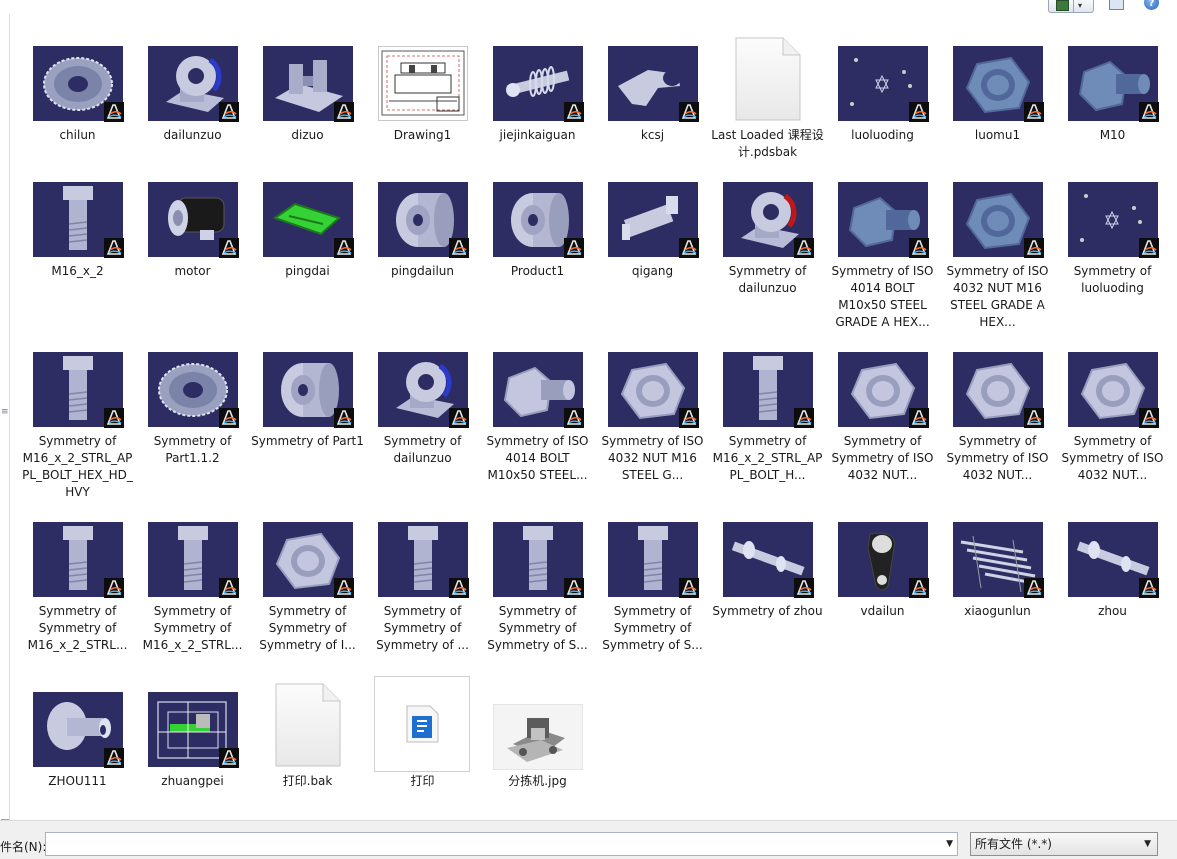 This screenshot has width=1177, height=859. I want to click on chevron-down-icon: ▾, so click(1080, 5).